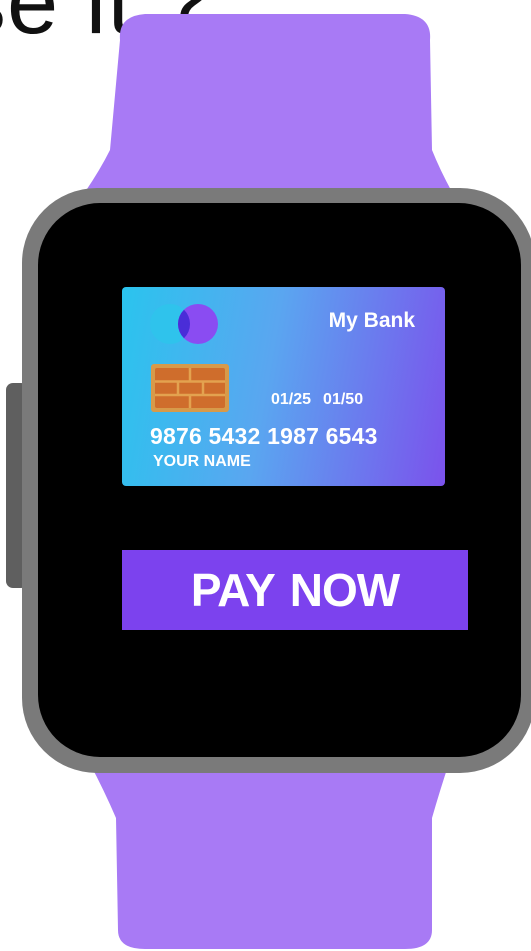  Describe the element at coordinates (264, 436) in the screenshot. I see `card-number: 9876 5432 1987 6543` at that location.